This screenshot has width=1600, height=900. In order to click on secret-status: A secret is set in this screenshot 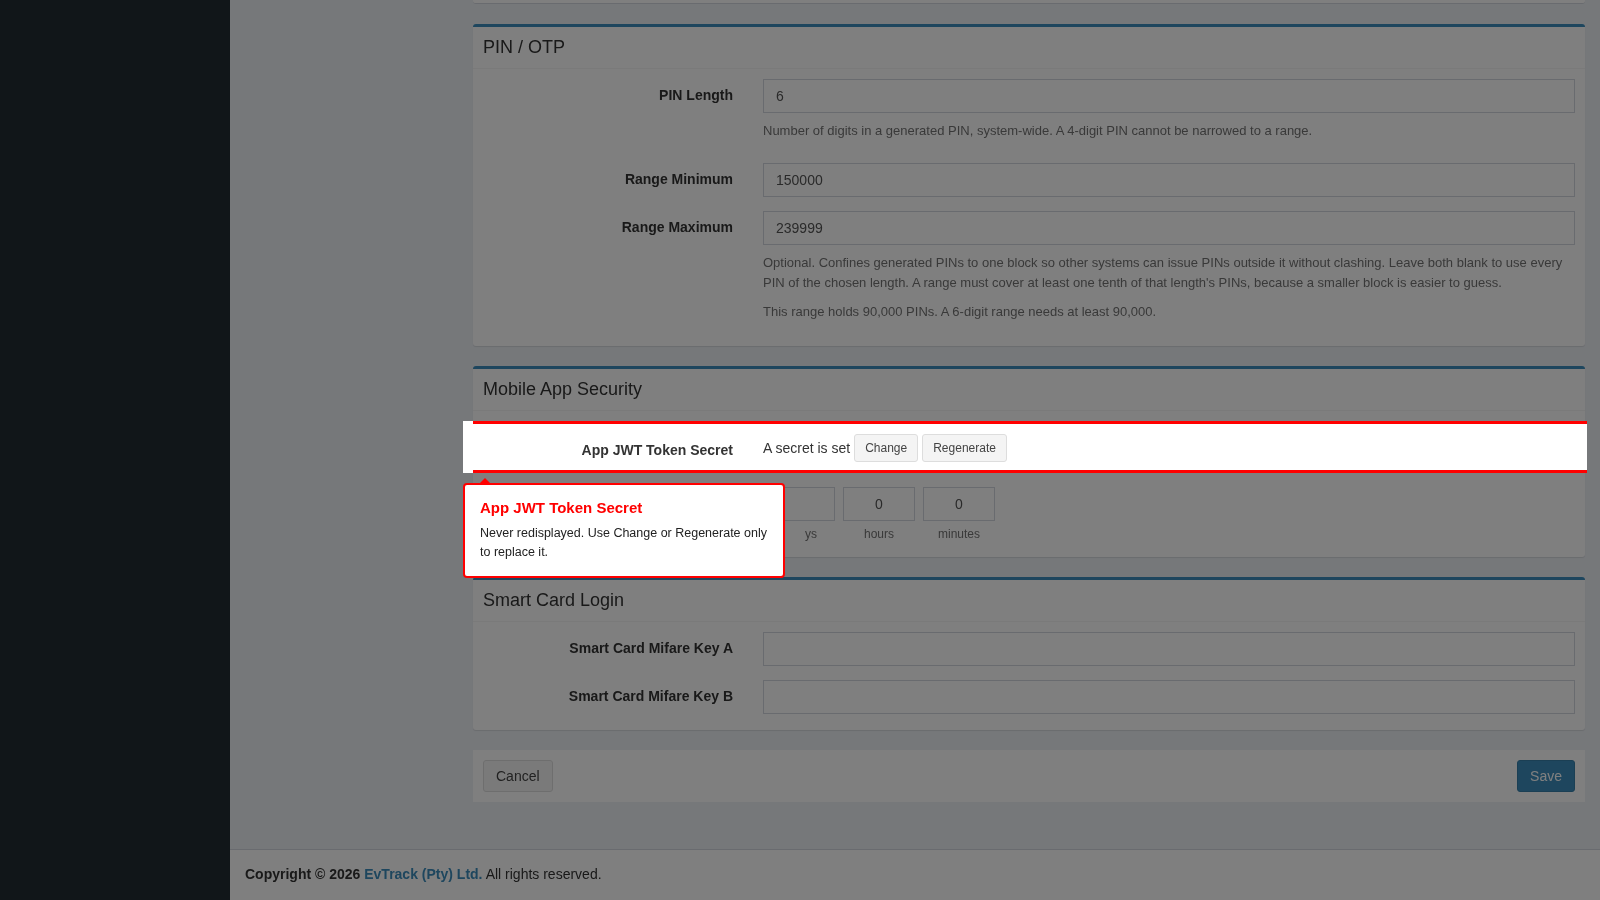, I will do `click(807, 448)`.